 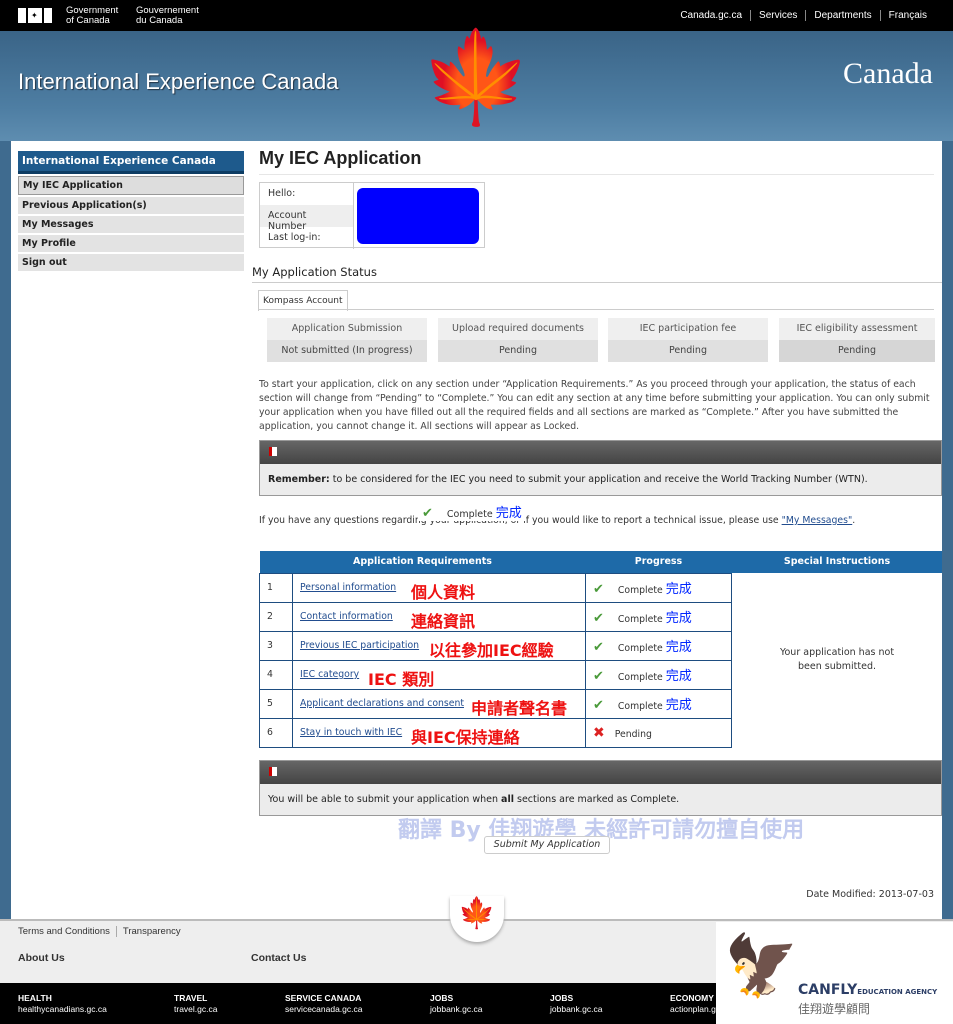 What do you see at coordinates (62, 1009) in the screenshot?
I see `footer-bottom-url: healthycanadians.gc.ca` at bounding box center [62, 1009].